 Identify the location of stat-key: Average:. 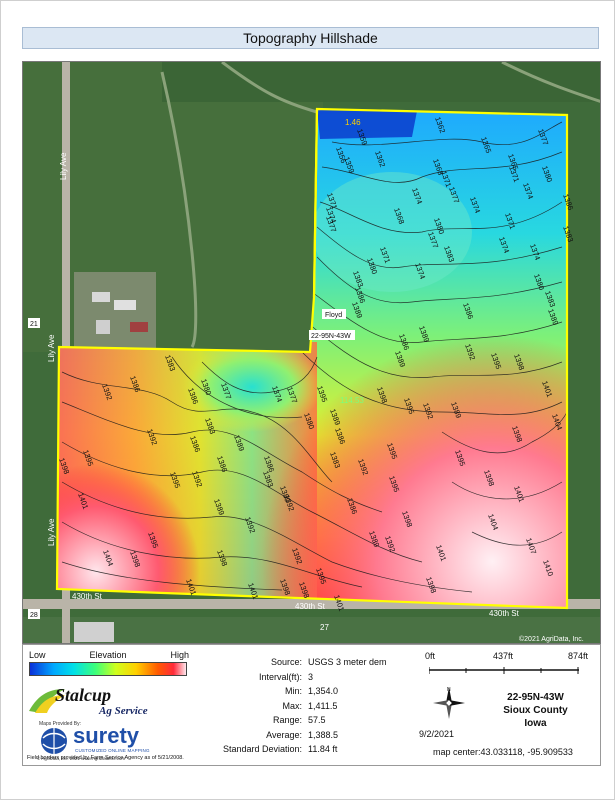
(284, 734).